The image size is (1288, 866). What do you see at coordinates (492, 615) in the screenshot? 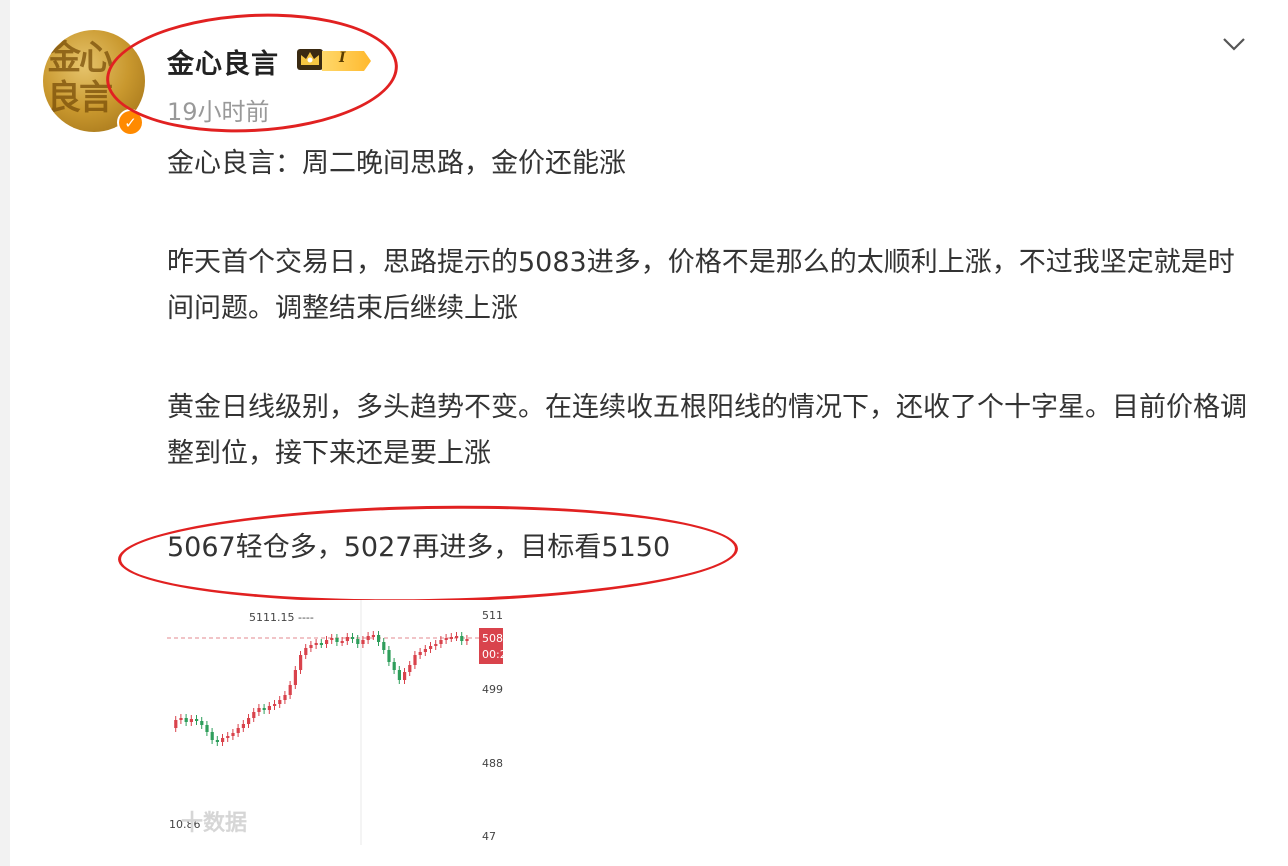
I see `price-tick: 511` at bounding box center [492, 615].